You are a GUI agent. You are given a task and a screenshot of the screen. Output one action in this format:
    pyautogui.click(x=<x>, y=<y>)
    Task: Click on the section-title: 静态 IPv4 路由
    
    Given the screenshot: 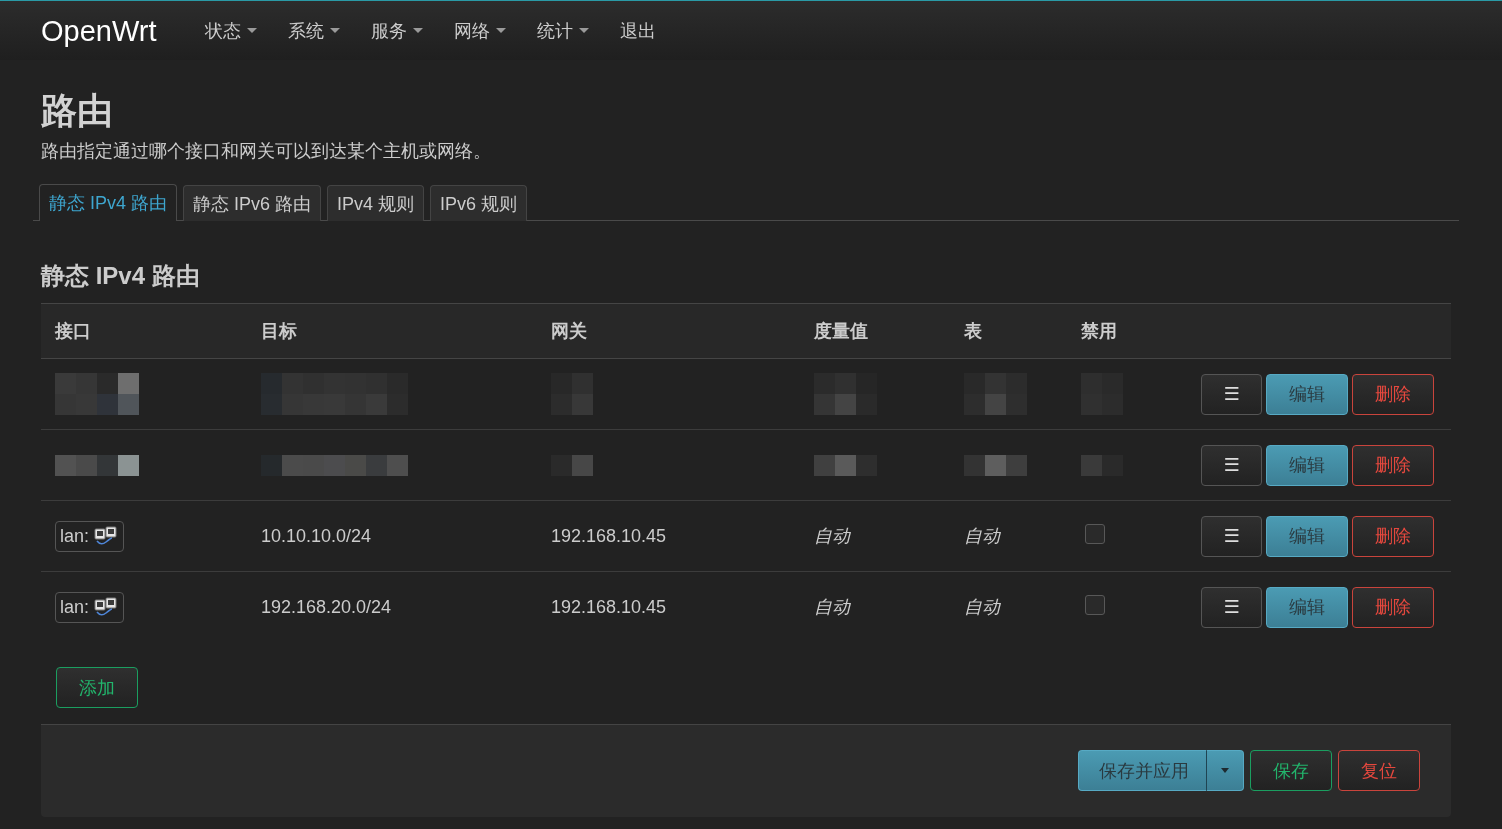 What is the action you would take?
    pyautogui.click(x=121, y=276)
    